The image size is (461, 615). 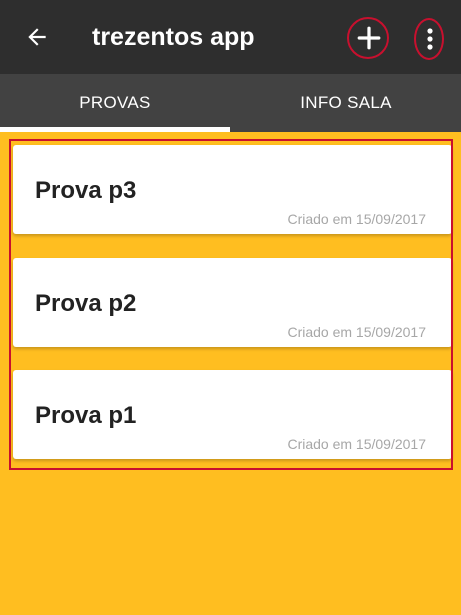 I want to click on add-prova-button, so click(x=369, y=38).